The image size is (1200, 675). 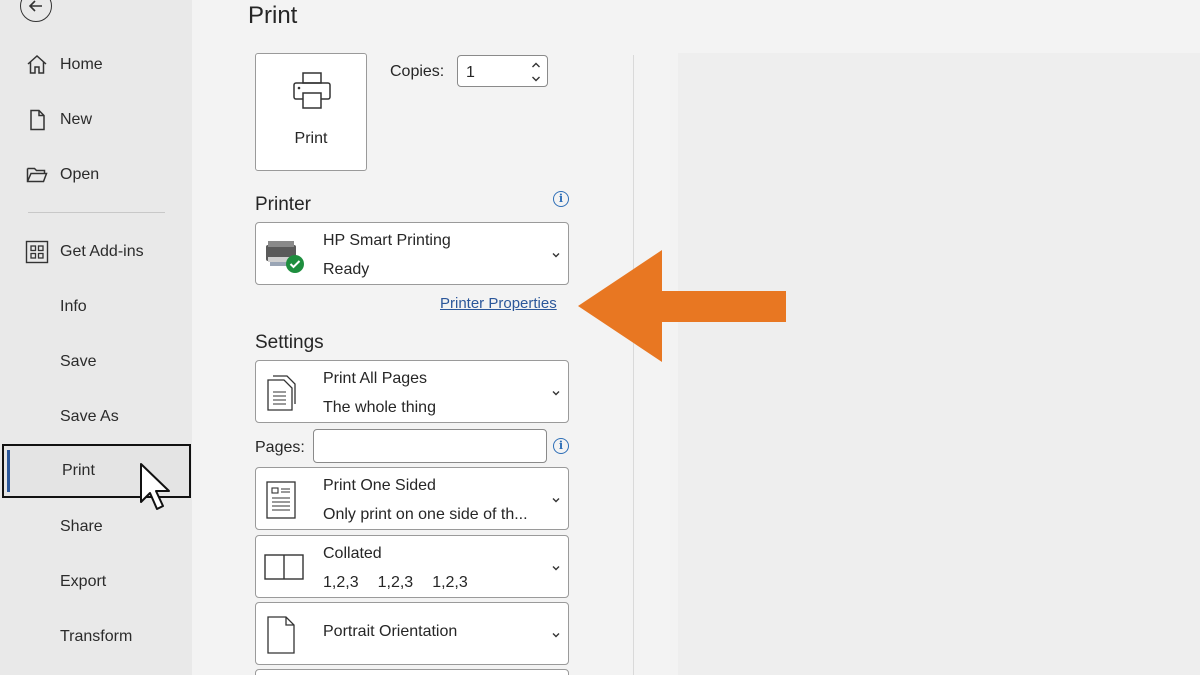 I want to click on collation-title: Collated, so click(x=352, y=553).